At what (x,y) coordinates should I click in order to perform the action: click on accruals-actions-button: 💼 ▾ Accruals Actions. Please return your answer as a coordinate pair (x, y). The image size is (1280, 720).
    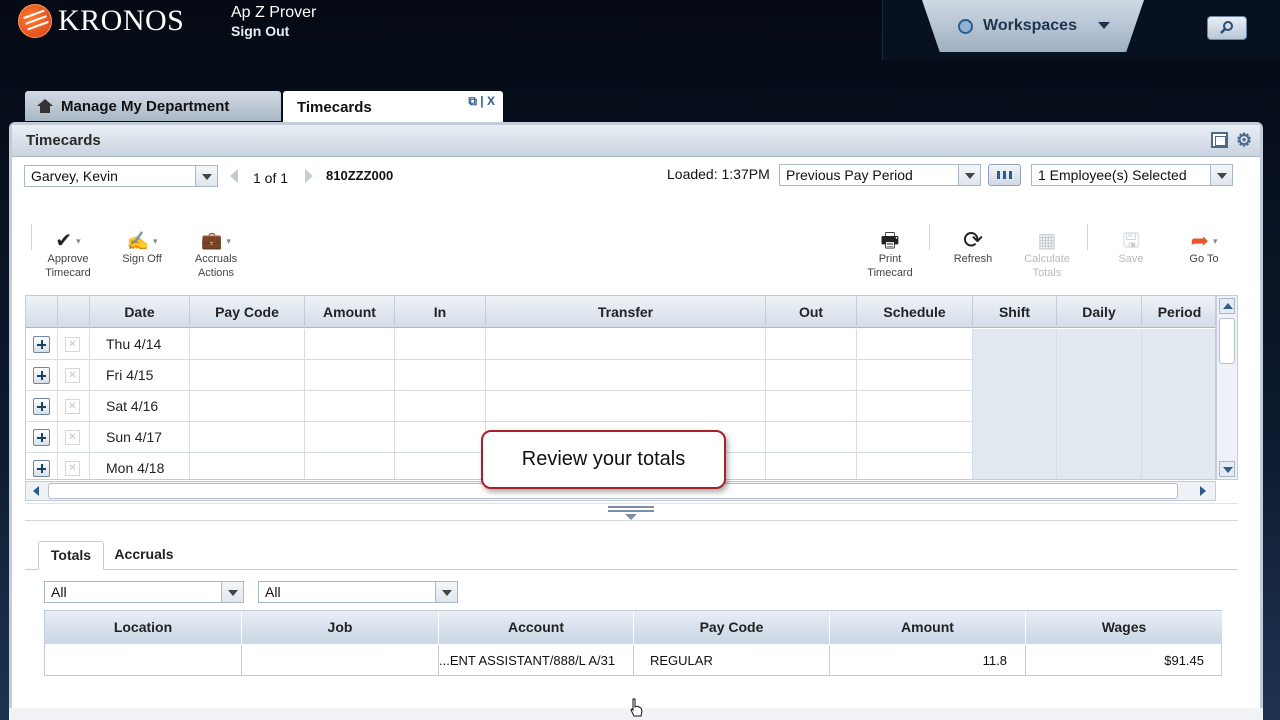
    Looking at the image, I should click on (216, 251).